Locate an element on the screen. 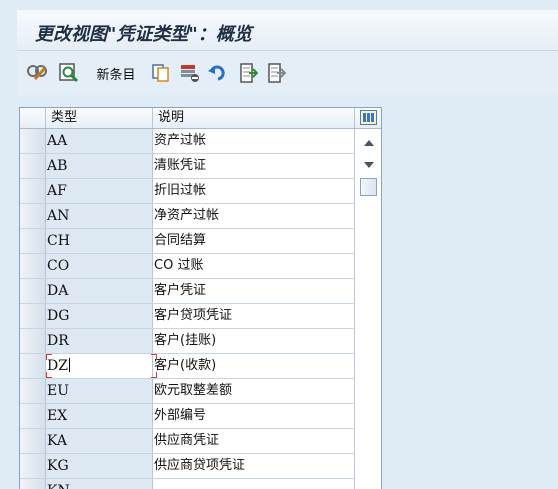 This screenshot has width=558, height=489. table-row: AN 净资产过帐 is located at coordinates (187, 216).